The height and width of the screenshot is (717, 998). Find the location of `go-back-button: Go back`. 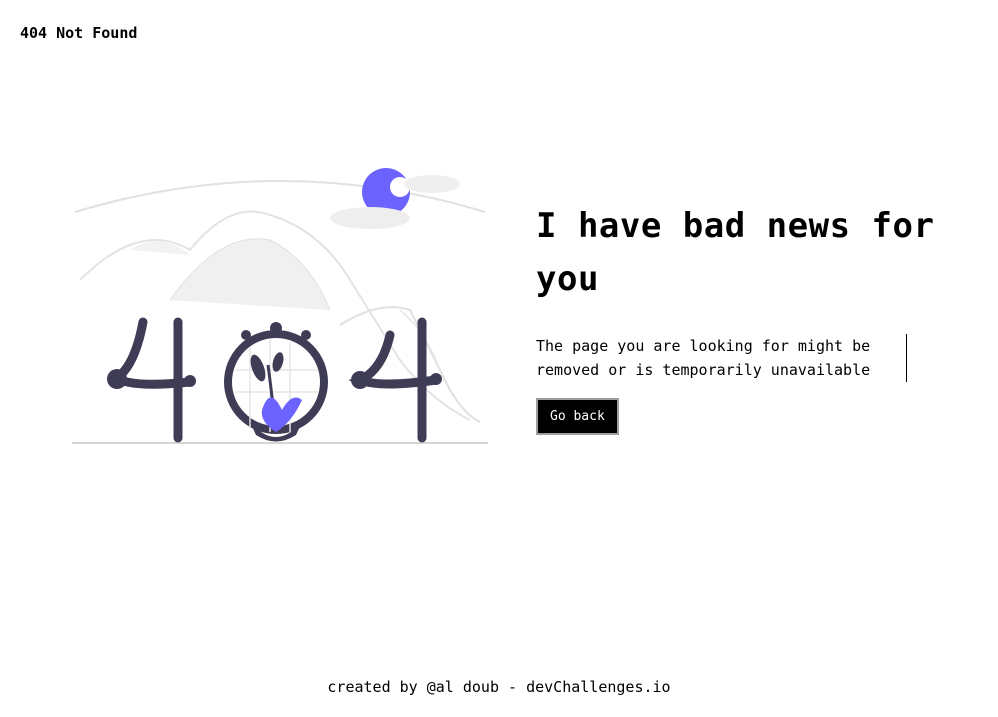

go-back-button: Go back is located at coordinates (577, 416).